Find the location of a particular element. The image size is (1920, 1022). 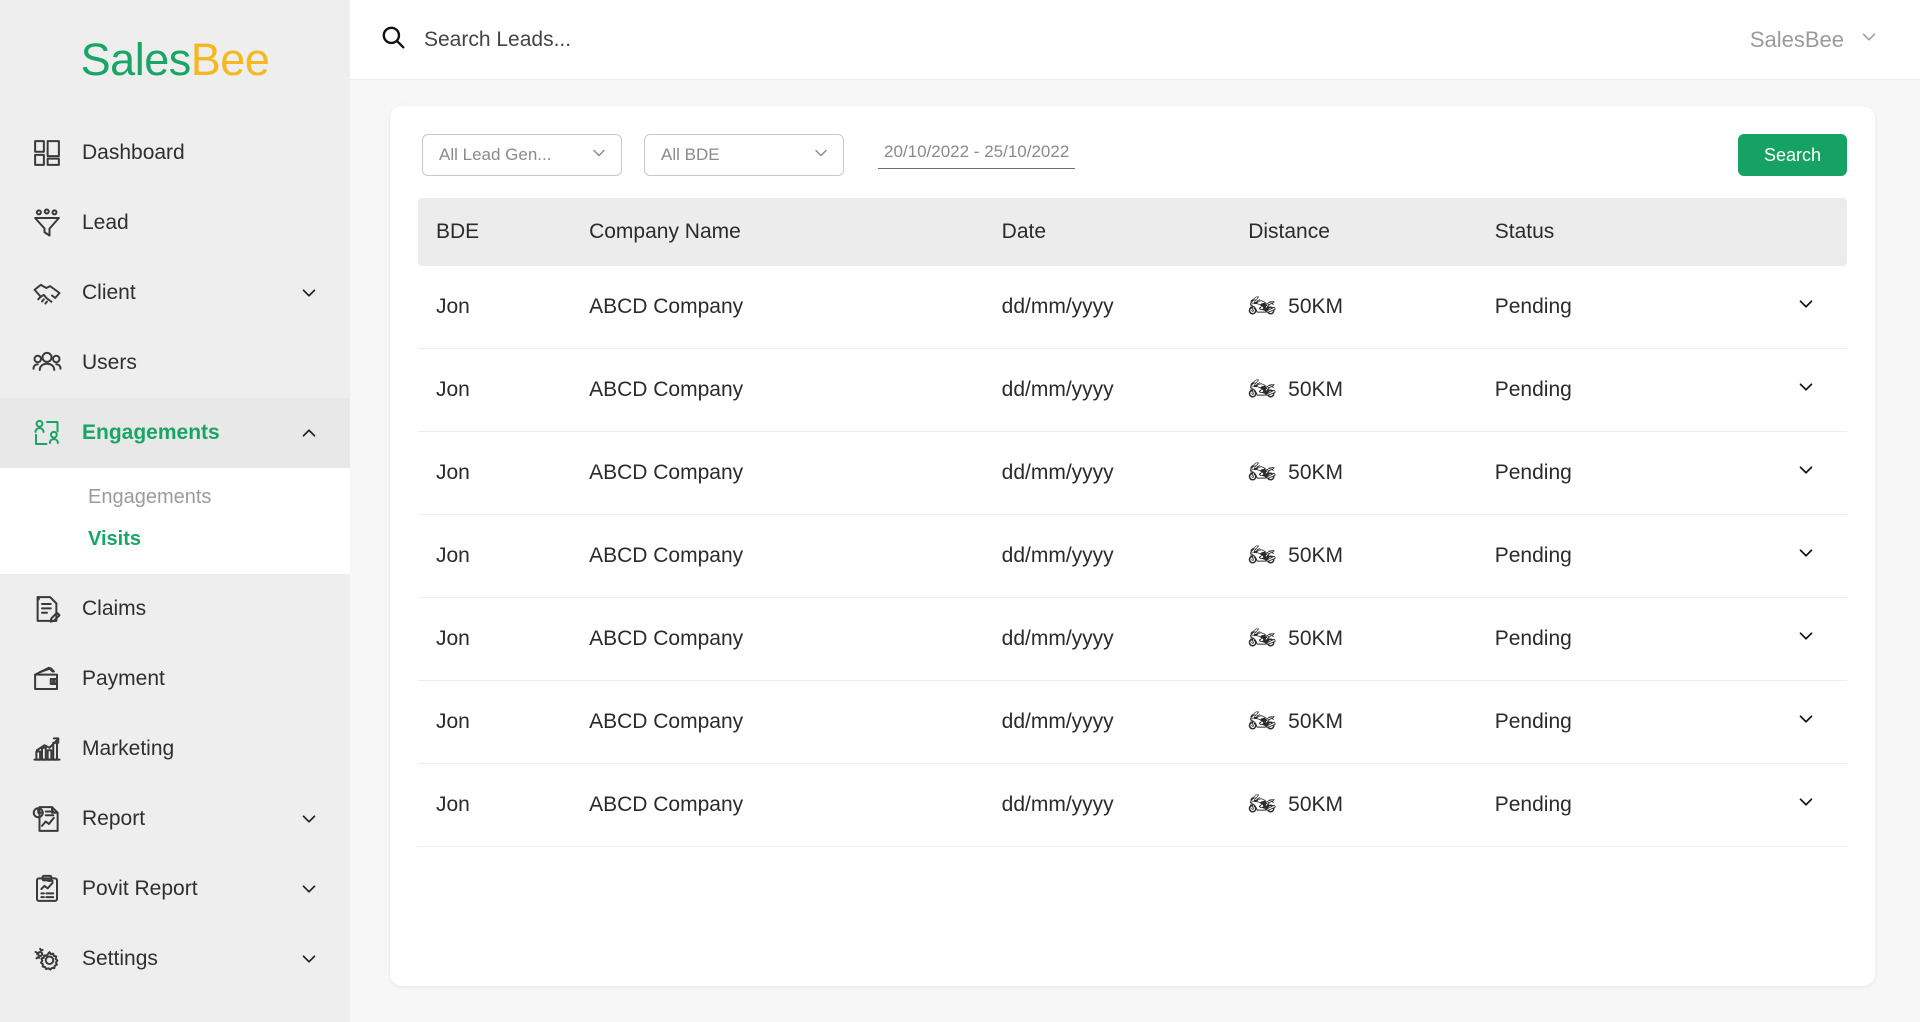

sidebar-item-label: Settings is located at coordinates (120, 958).